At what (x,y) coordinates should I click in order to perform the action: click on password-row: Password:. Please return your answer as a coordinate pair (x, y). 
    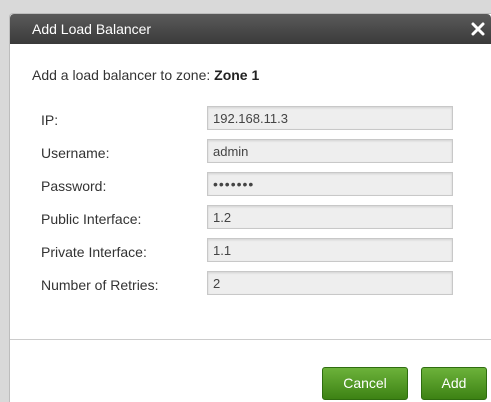
    Looking at the image, I should click on (250, 187).